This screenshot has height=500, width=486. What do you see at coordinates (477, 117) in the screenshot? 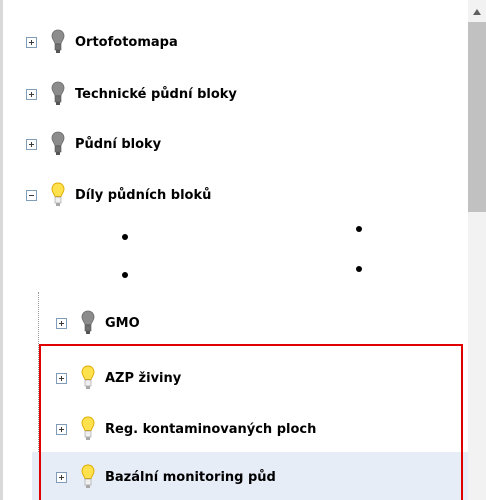
I see `scrollbar-thumb` at bounding box center [477, 117].